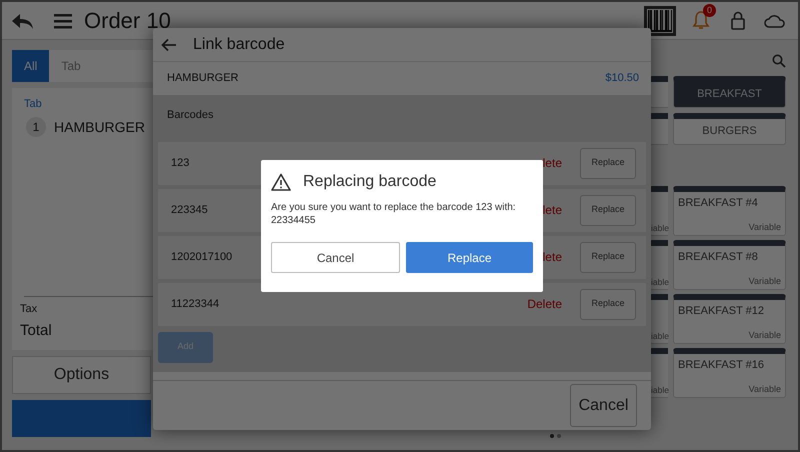  Describe the element at coordinates (81, 375) in the screenshot. I see `options-button: Options` at that location.